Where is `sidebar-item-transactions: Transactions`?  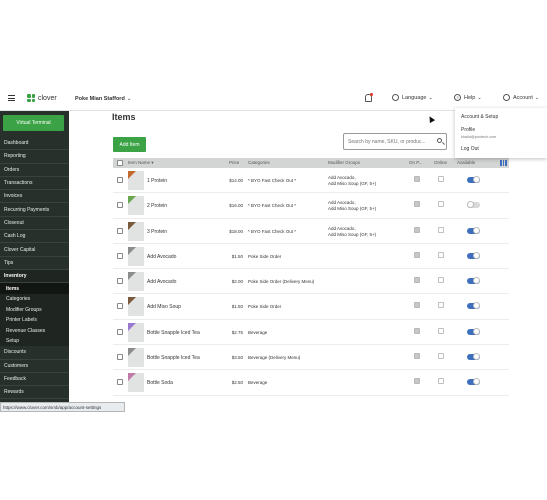
sidebar-item-transactions: Transactions is located at coordinates (34, 184).